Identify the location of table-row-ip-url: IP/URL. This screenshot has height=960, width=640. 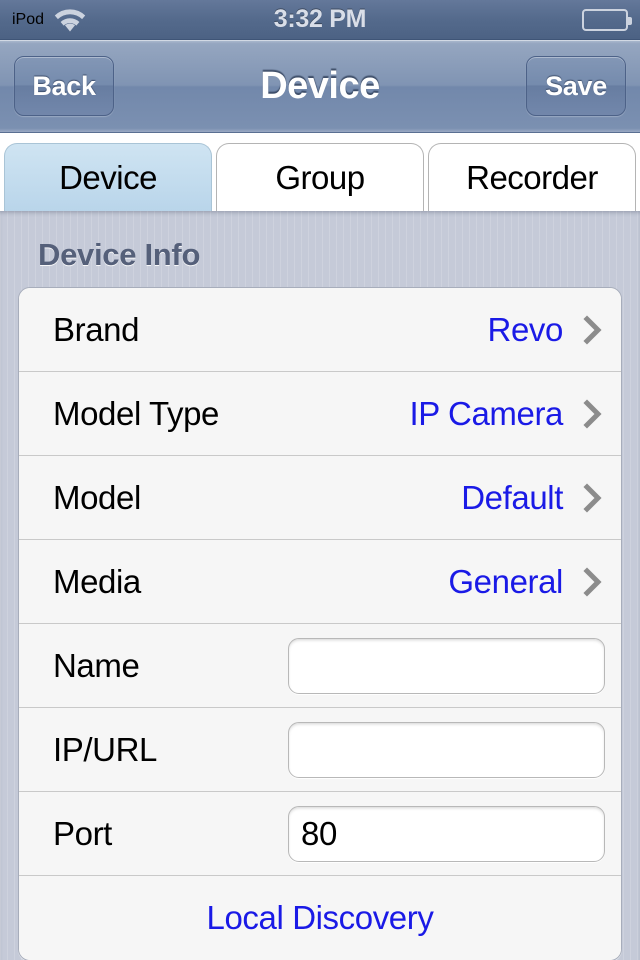
(320, 750).